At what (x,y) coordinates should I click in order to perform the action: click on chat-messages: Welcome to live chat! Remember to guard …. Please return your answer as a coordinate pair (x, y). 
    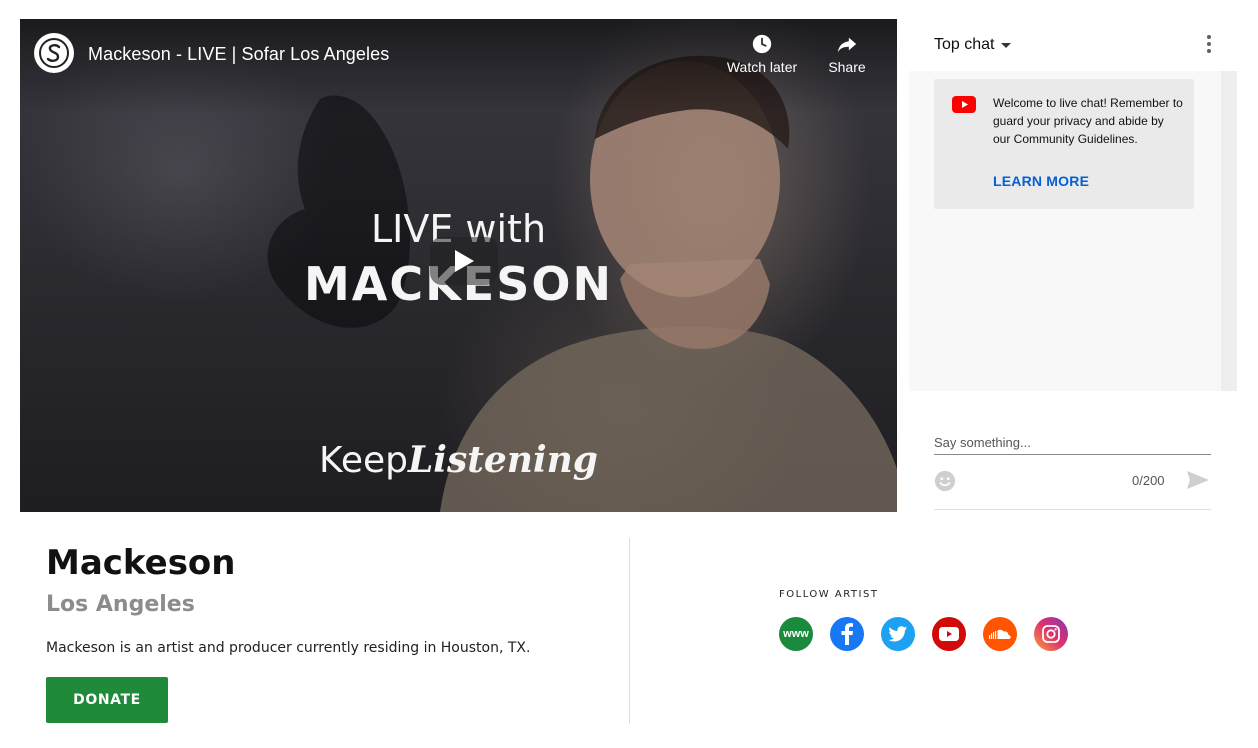
    Looking at the image, I should click on (1065, 231).